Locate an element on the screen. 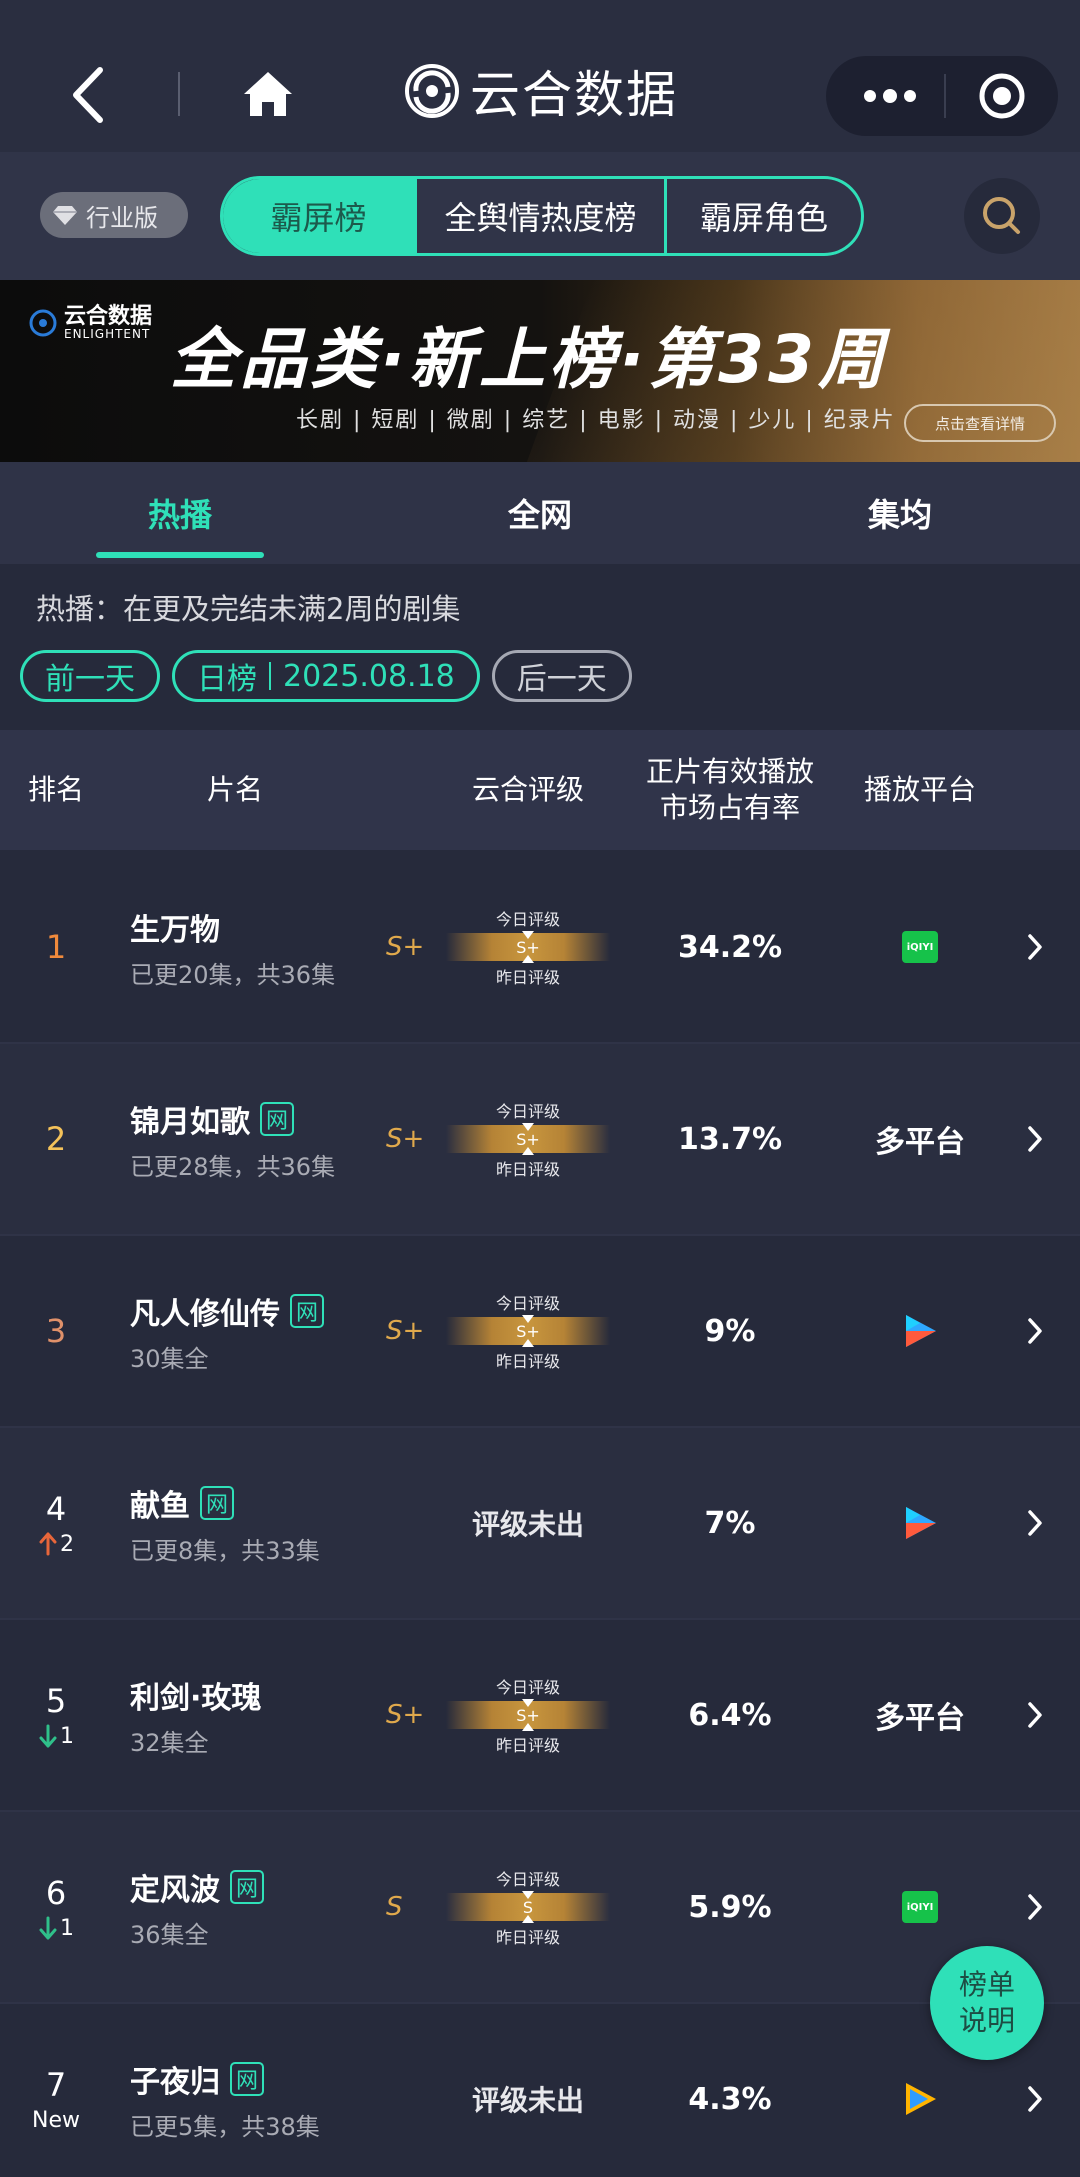 The image size is (1080, 2177). banner-logo: 云合数据 ENLIGHTENT is located at coordinates (90, 323).